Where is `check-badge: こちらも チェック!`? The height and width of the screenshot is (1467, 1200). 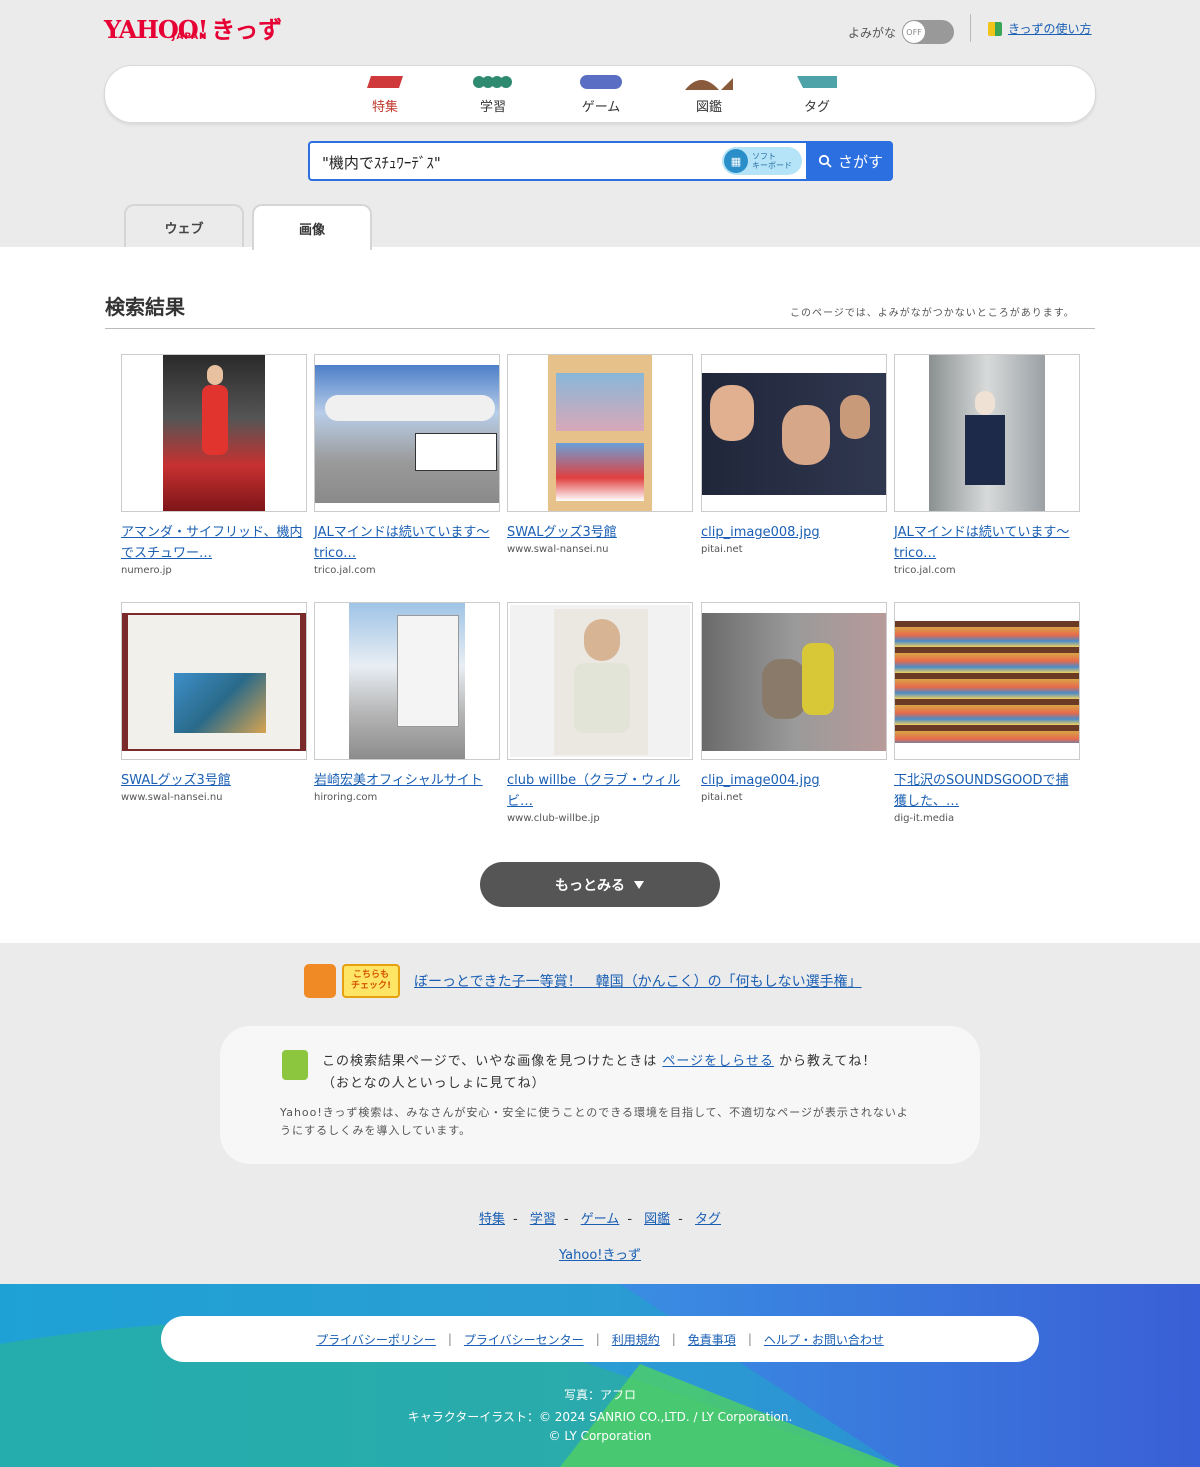
check-badge: こちらも チェック! is located at coordinates (371, 981).